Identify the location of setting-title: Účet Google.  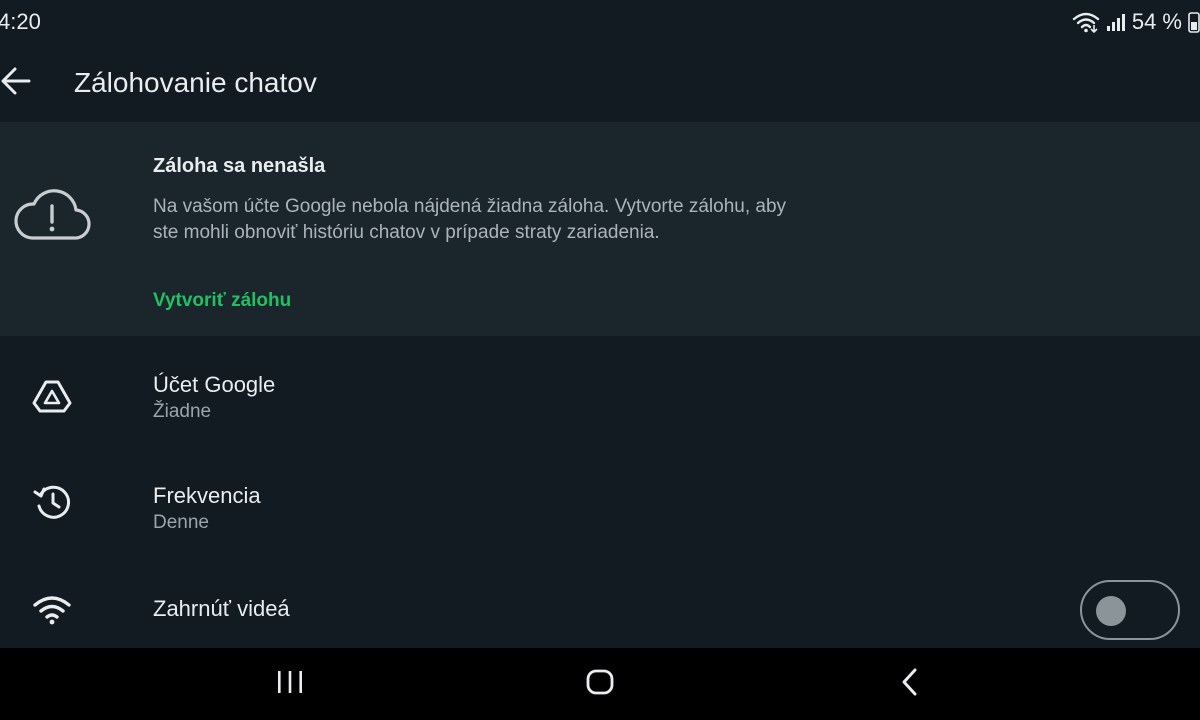
(214, 384).